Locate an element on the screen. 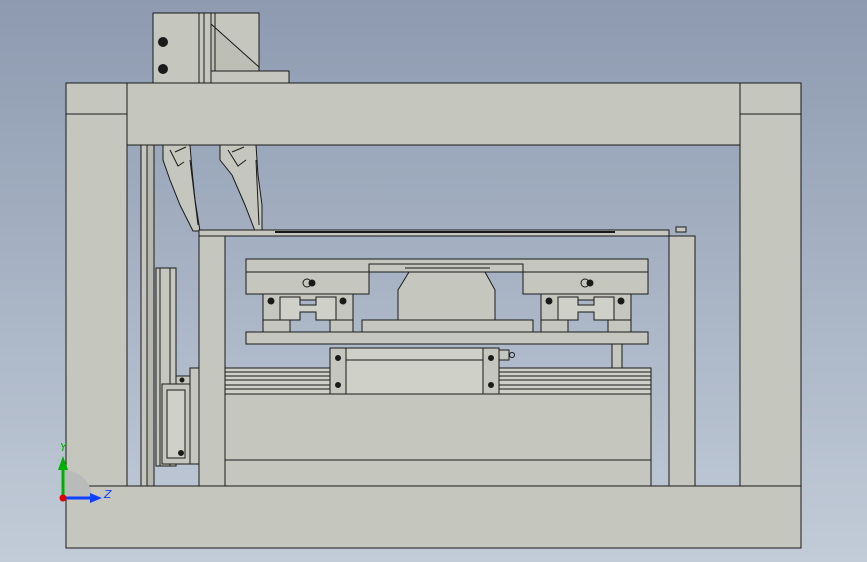 This screenshot has height=562, width=867. center-mounting-block is located at coordinates (447, 298).